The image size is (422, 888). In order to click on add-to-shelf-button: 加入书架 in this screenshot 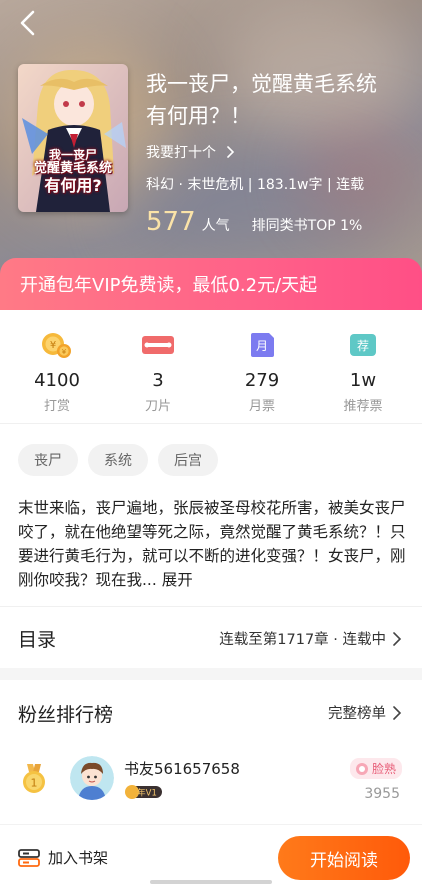, I will do `click(63, 857)`.